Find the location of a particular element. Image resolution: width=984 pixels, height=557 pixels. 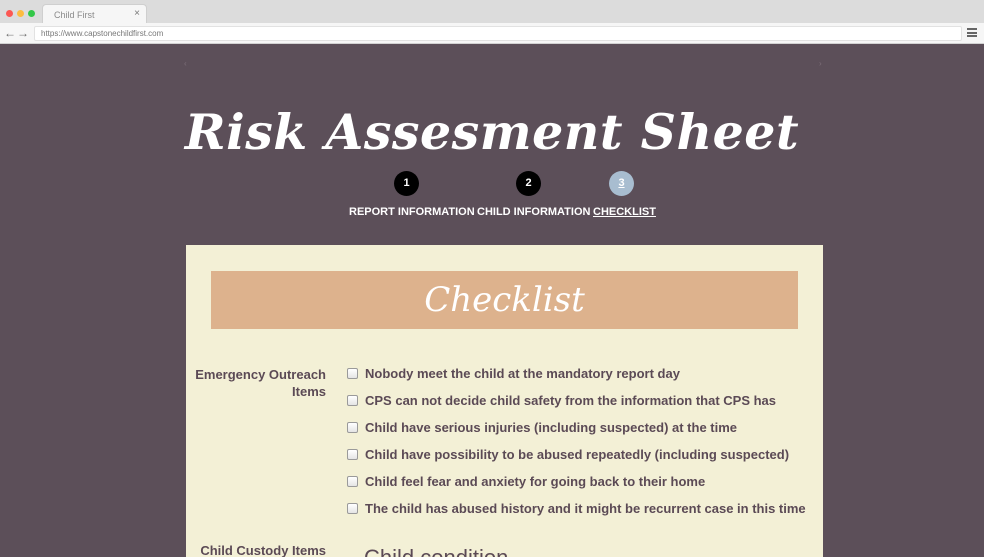

checklist-header: Checklist is located at coordinates (504, 300).